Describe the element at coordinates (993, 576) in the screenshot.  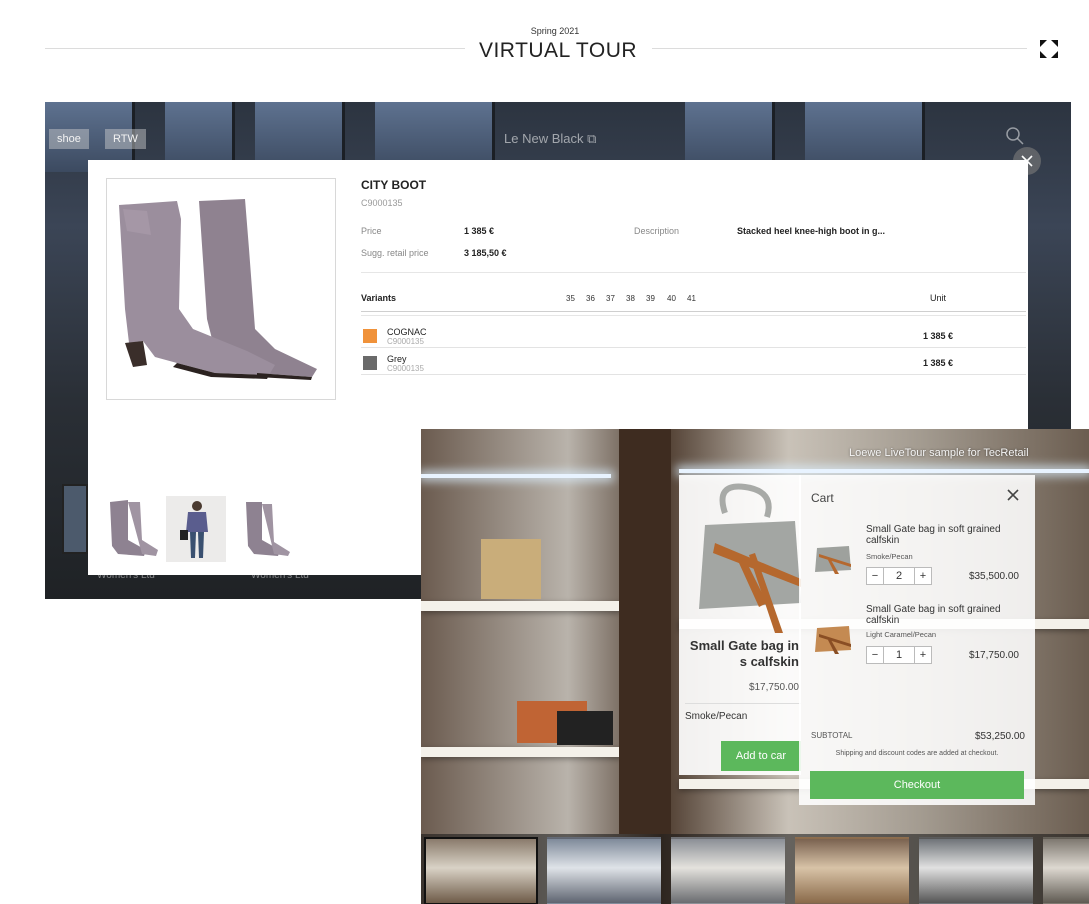
I see `cart-item-price: $35,500.00` at that location.